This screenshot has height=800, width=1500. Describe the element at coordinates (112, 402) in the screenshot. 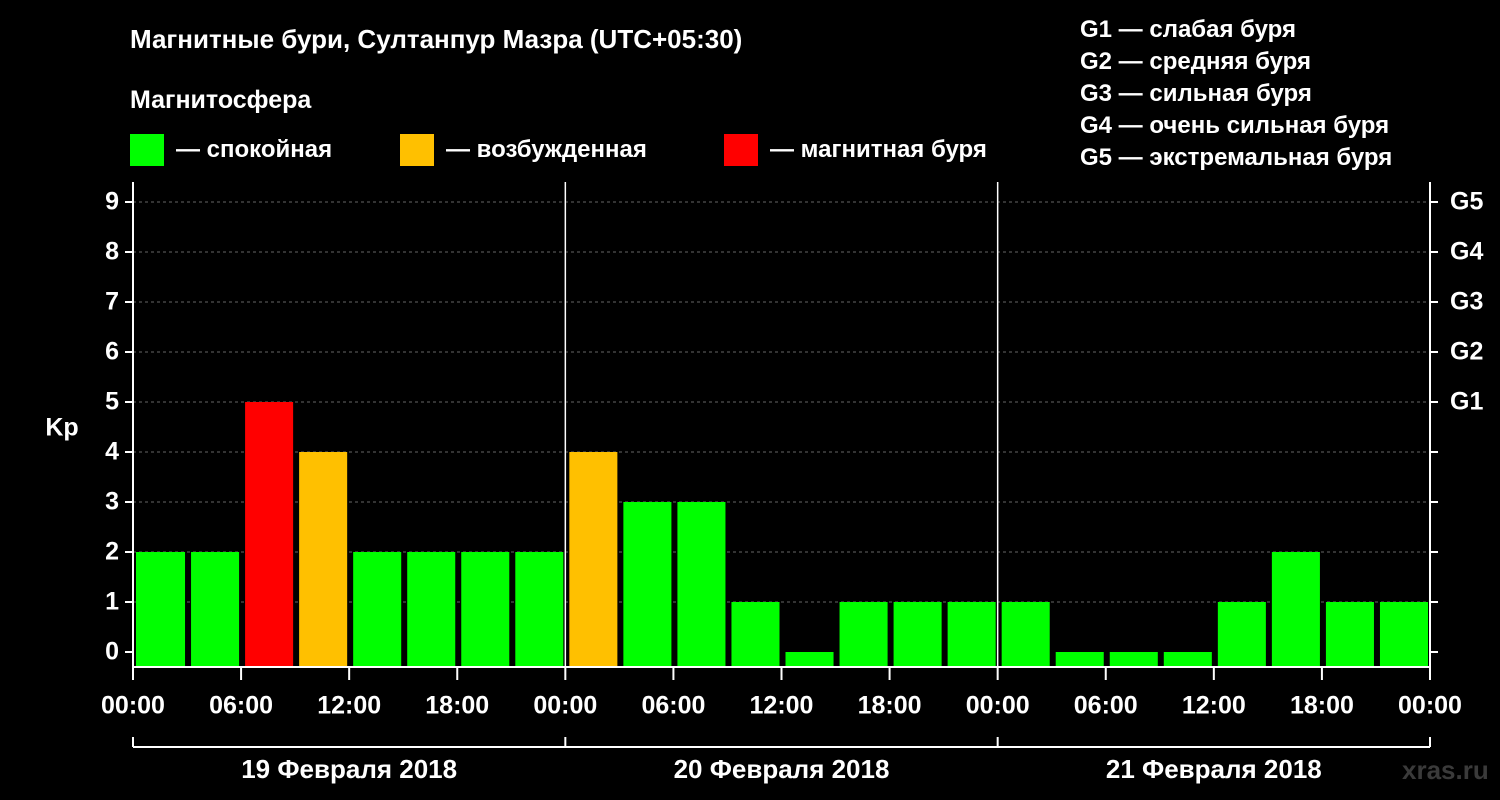

I see `y-tick-label: 5` at that location.